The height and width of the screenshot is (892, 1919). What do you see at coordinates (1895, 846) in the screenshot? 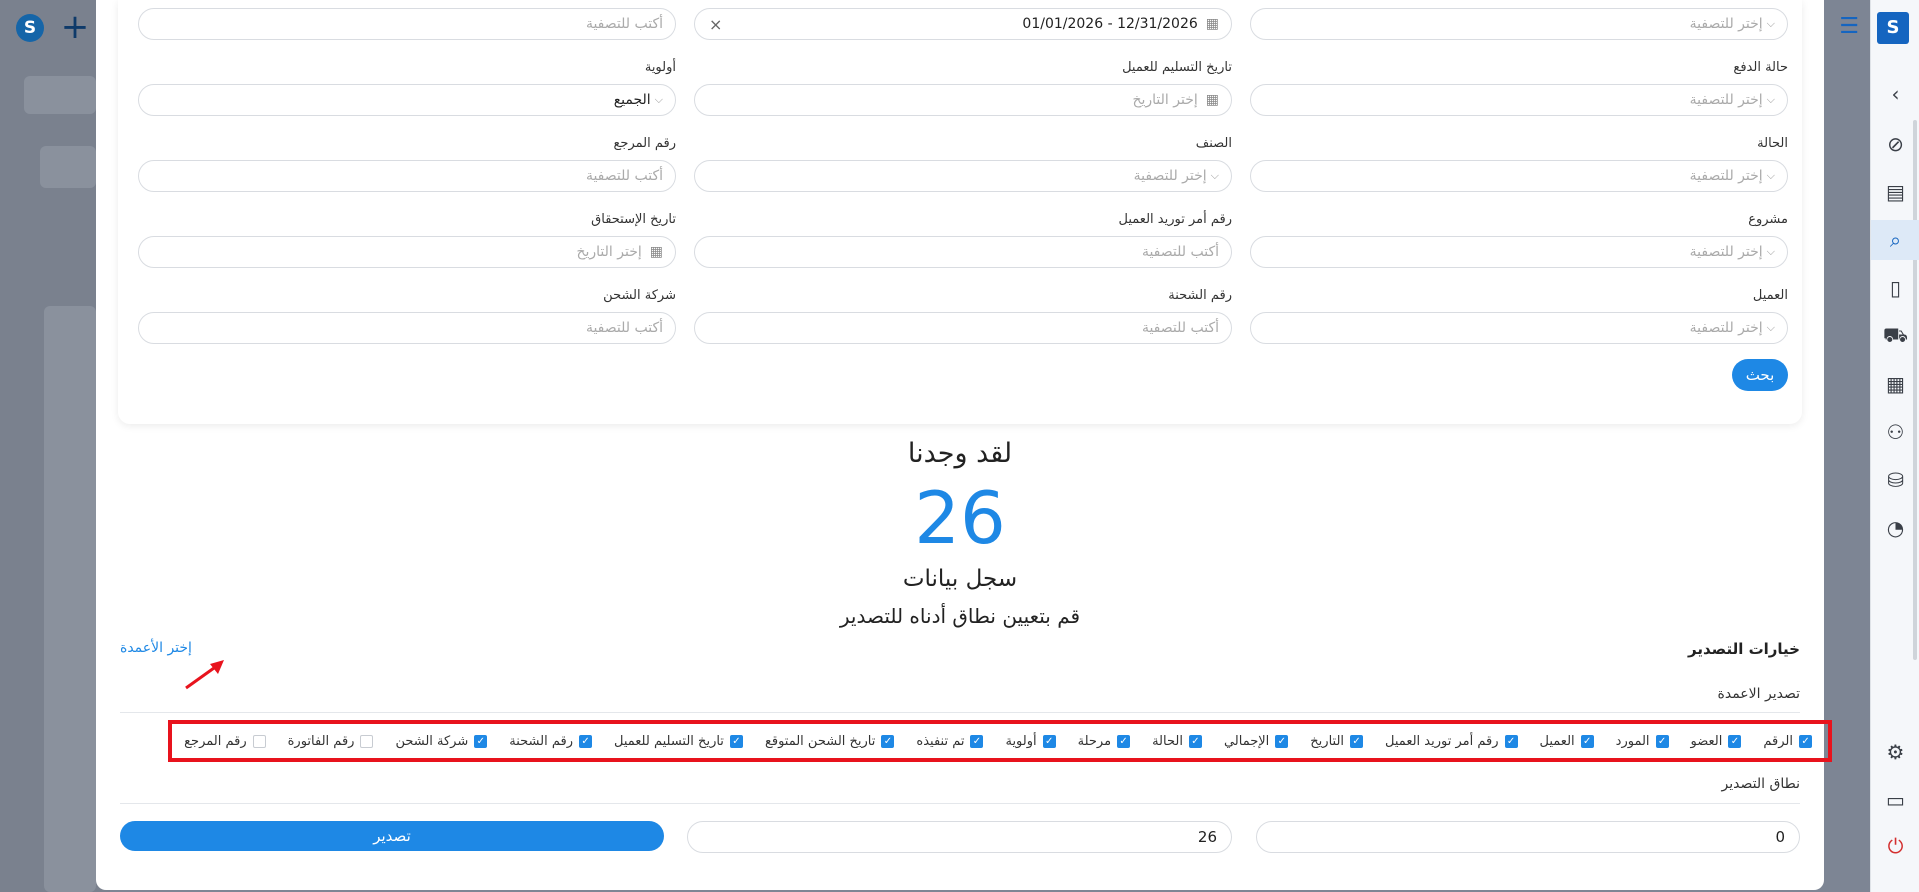
I see `power-icon: ⏻` at bounding box center [1895, 846].